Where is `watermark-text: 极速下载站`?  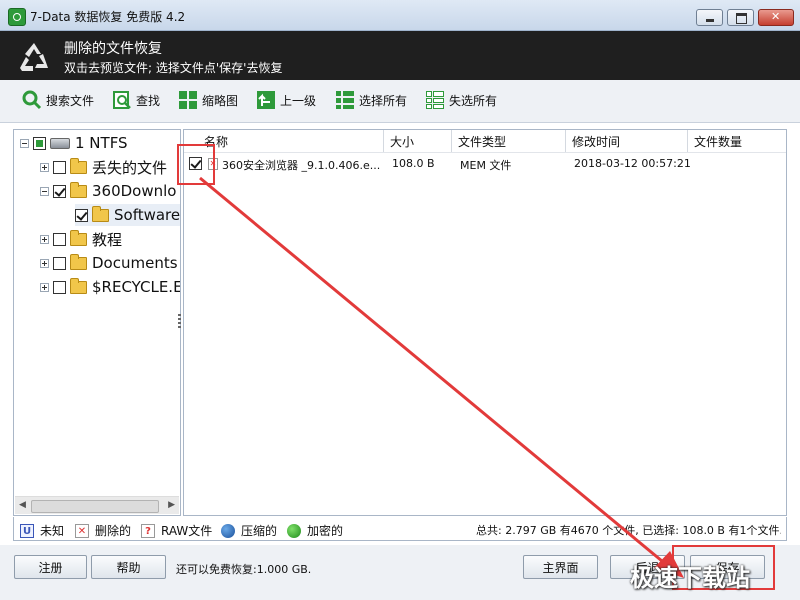
watermark-text: 极速下载站 is located at coordinates (690, 578).